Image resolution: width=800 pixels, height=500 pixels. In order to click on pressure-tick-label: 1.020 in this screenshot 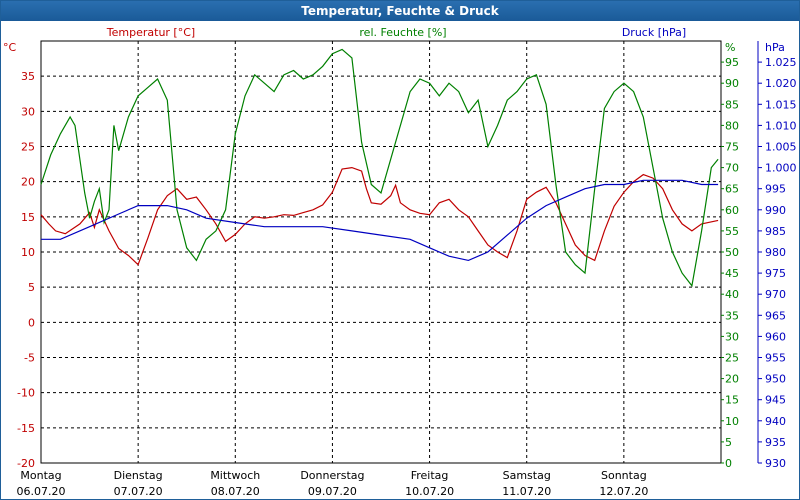, I will do `click(781, 83)`.